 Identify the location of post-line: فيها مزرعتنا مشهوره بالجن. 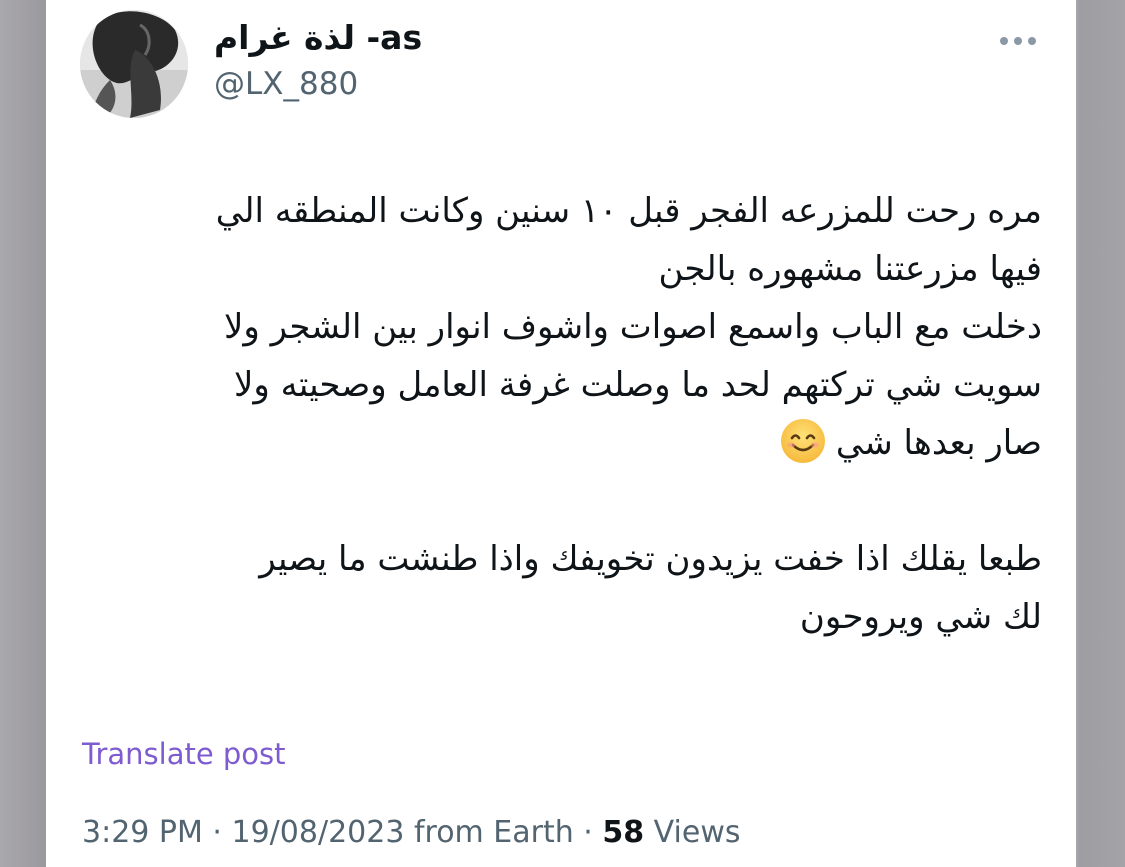
(850, 269).